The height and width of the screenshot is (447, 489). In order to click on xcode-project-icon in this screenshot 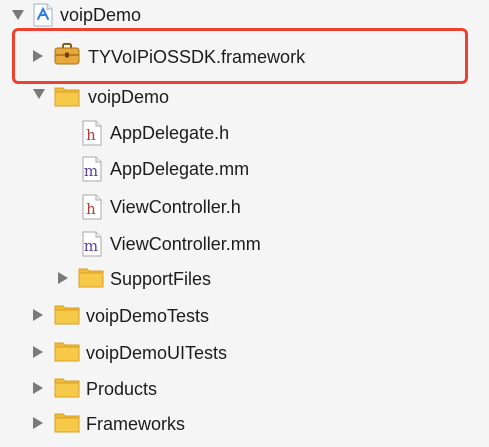, I will do `click(43, 15)`.